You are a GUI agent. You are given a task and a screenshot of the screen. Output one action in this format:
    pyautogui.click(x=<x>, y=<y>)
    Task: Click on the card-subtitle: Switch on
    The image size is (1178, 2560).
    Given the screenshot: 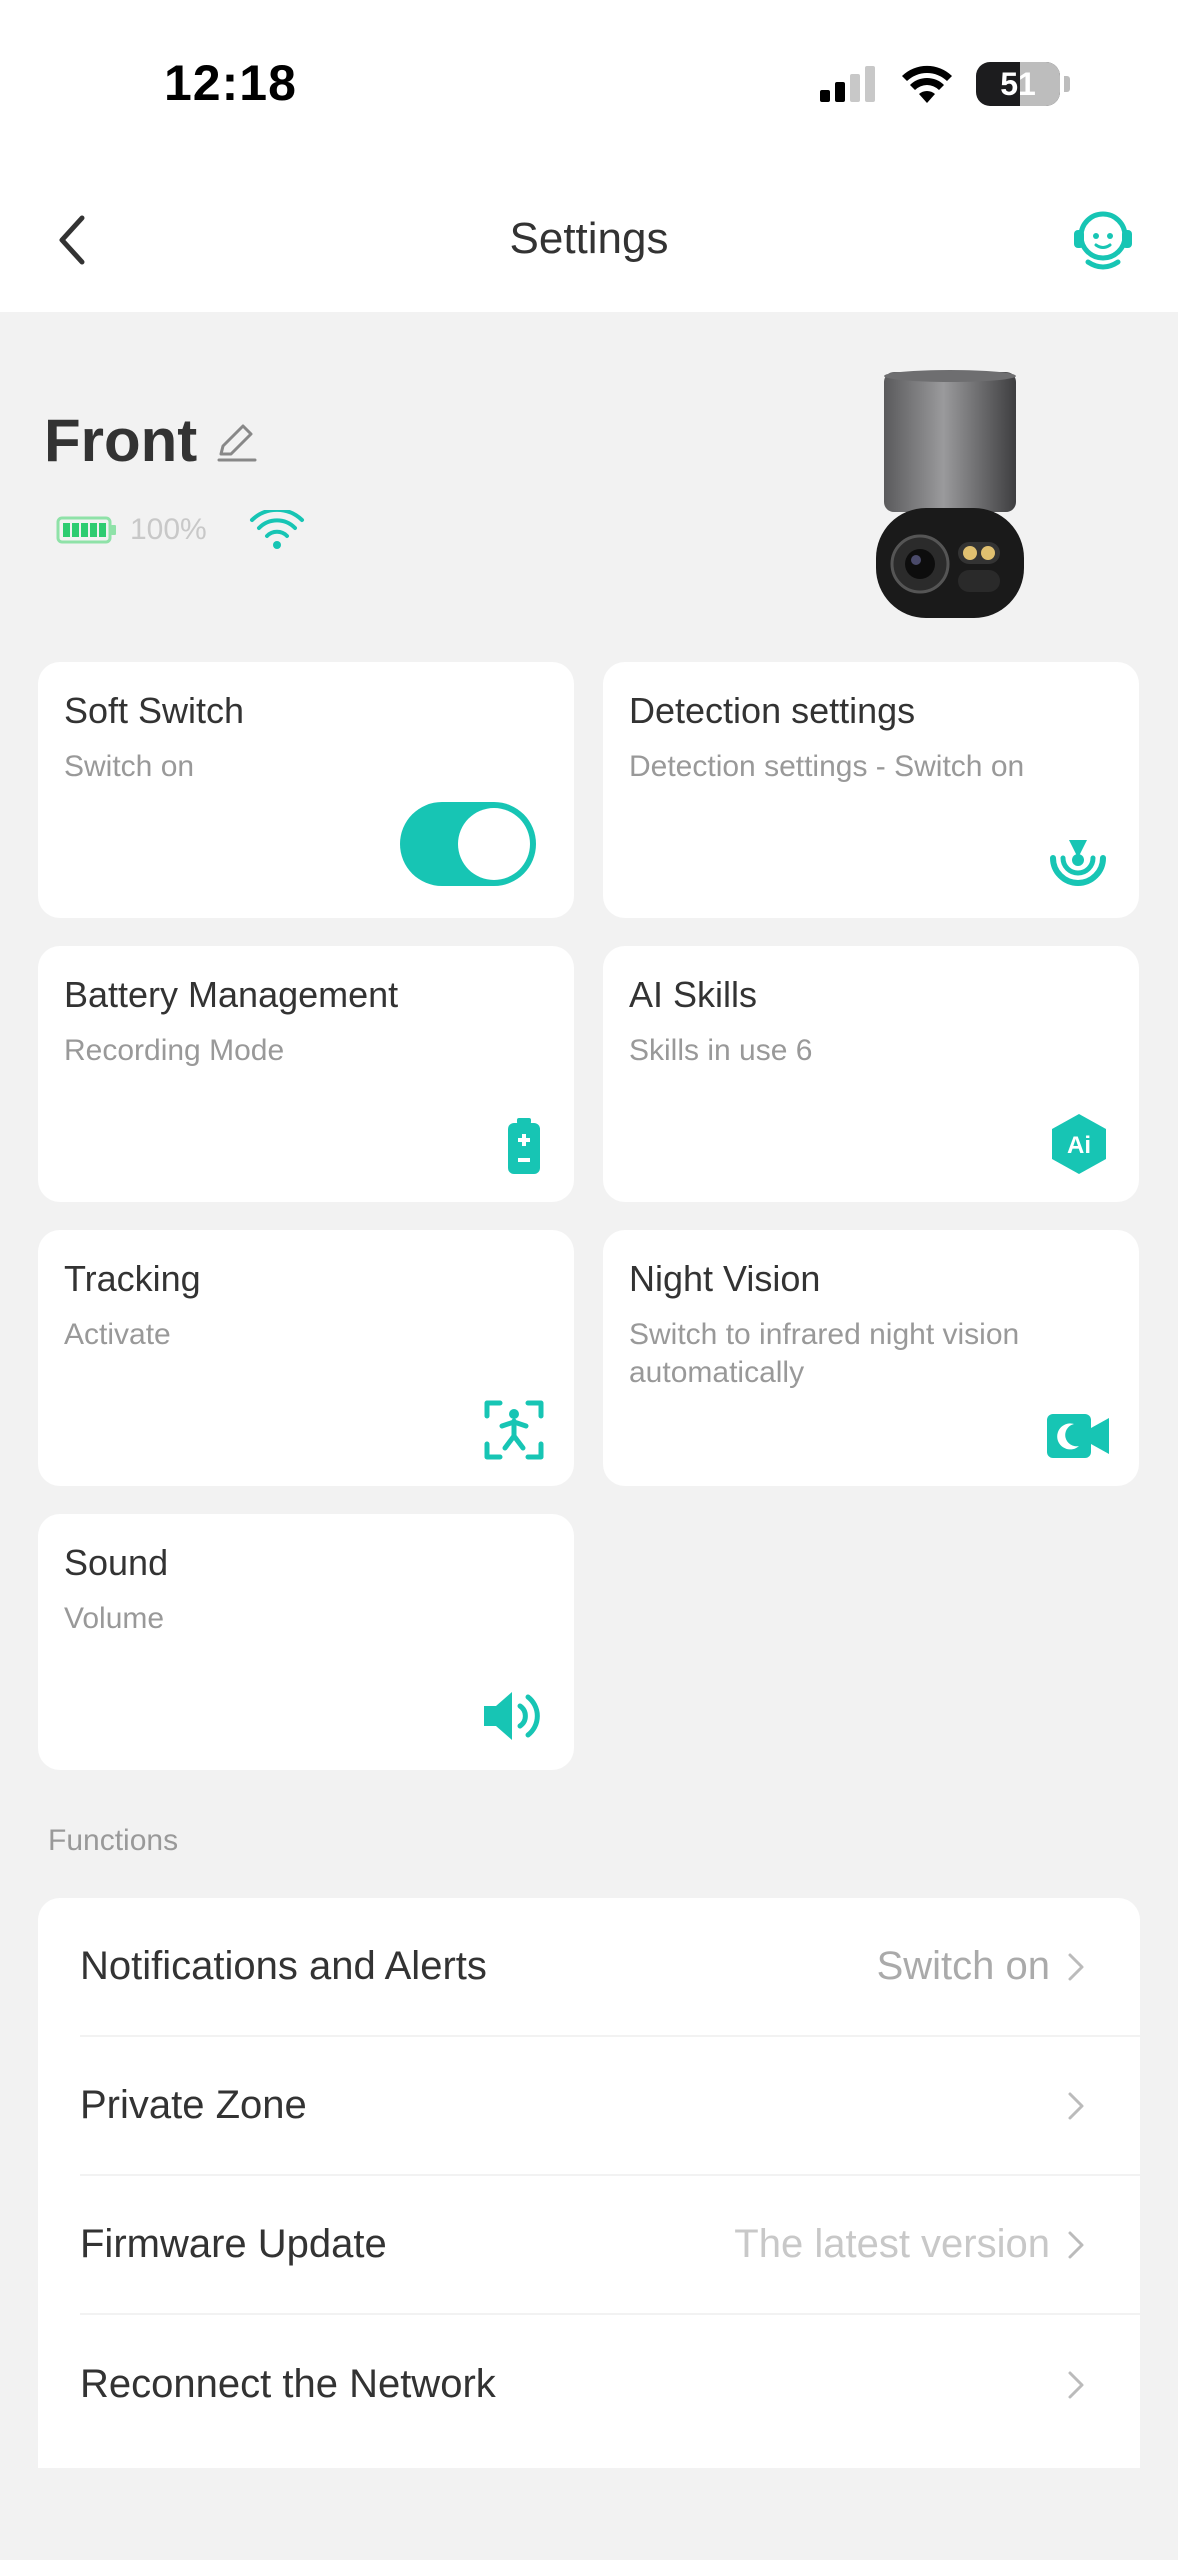 What is the action you would take?
    pyautogui.click(x=129, y=766)
    